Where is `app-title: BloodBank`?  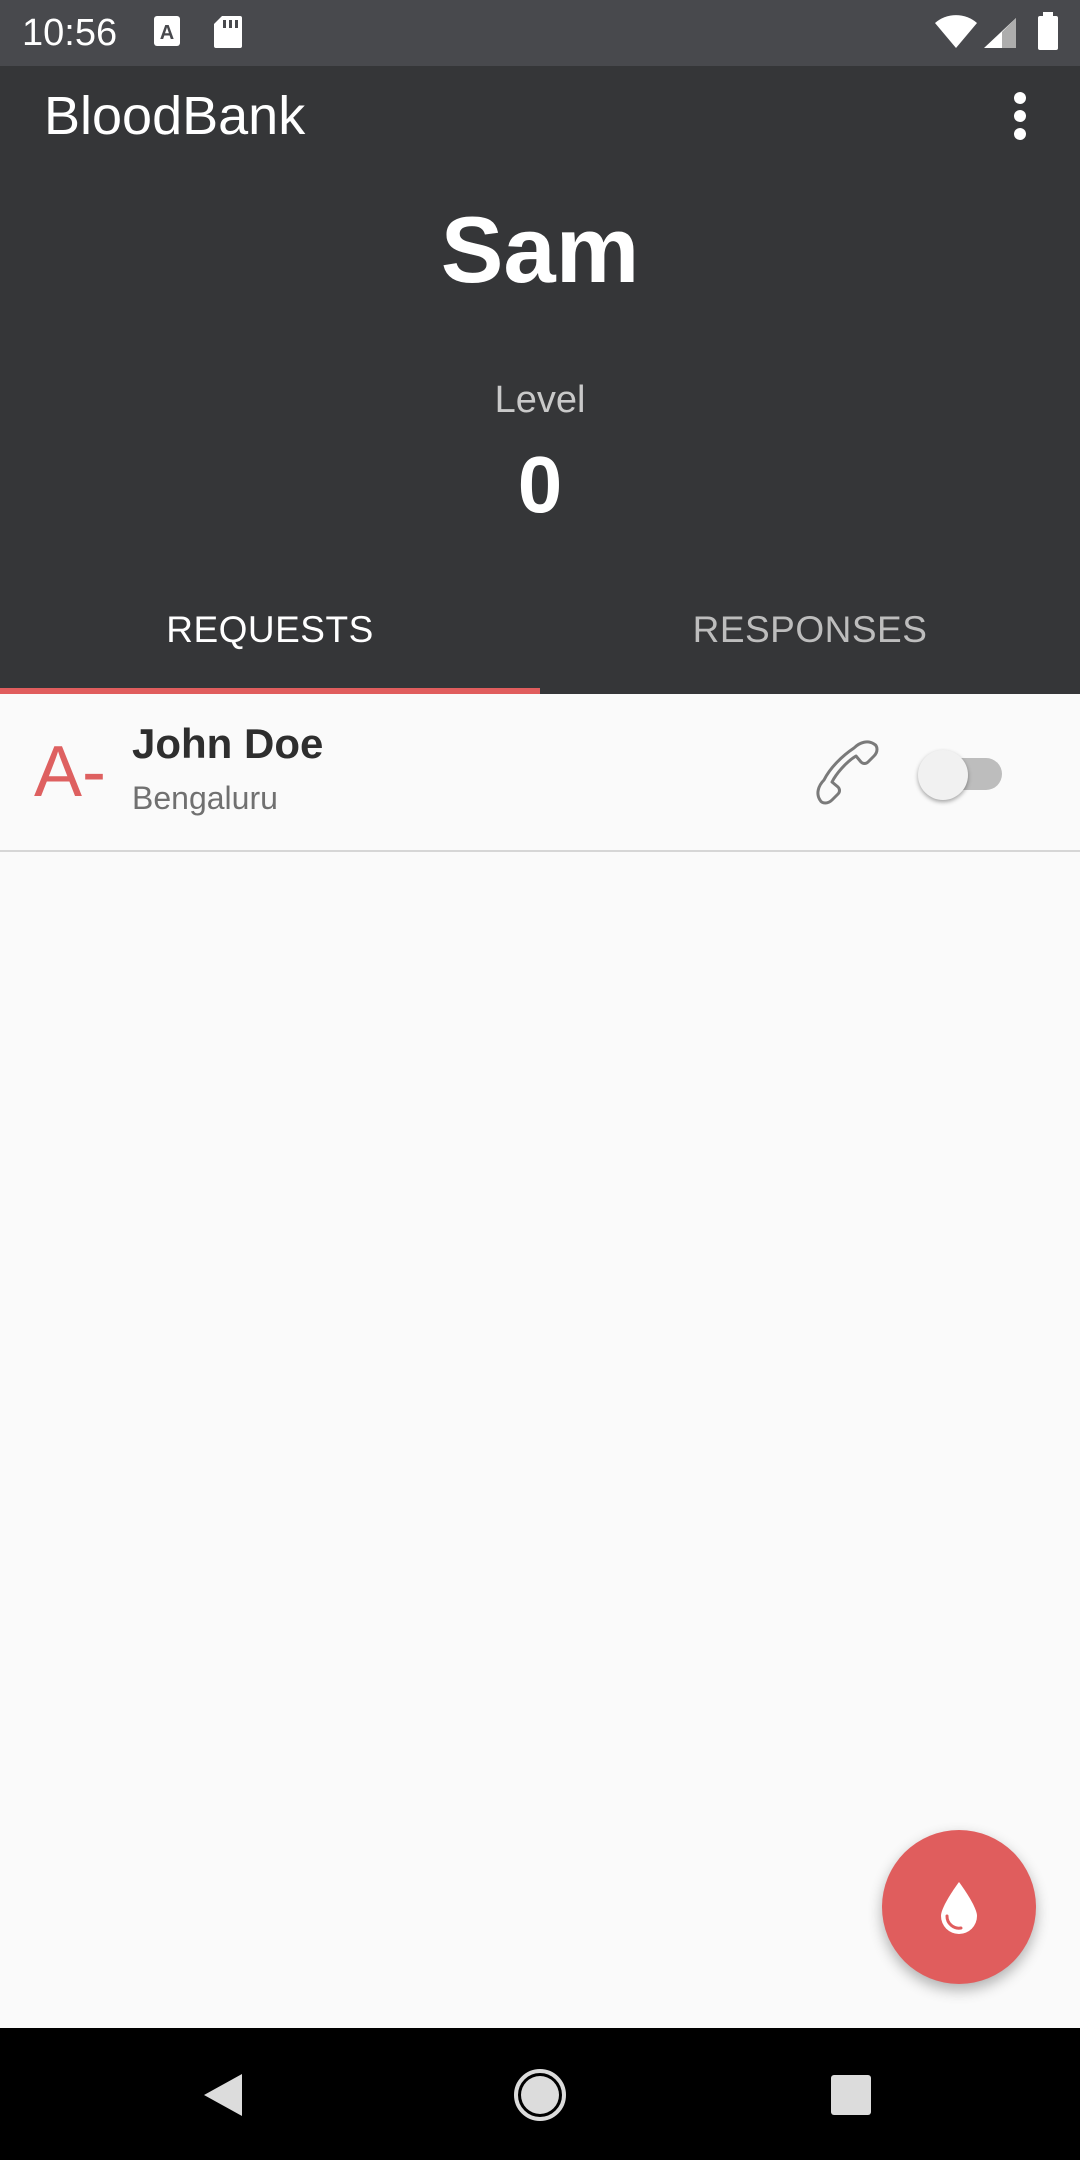 app-title: BloodBank is located at coordinates (175, 116).